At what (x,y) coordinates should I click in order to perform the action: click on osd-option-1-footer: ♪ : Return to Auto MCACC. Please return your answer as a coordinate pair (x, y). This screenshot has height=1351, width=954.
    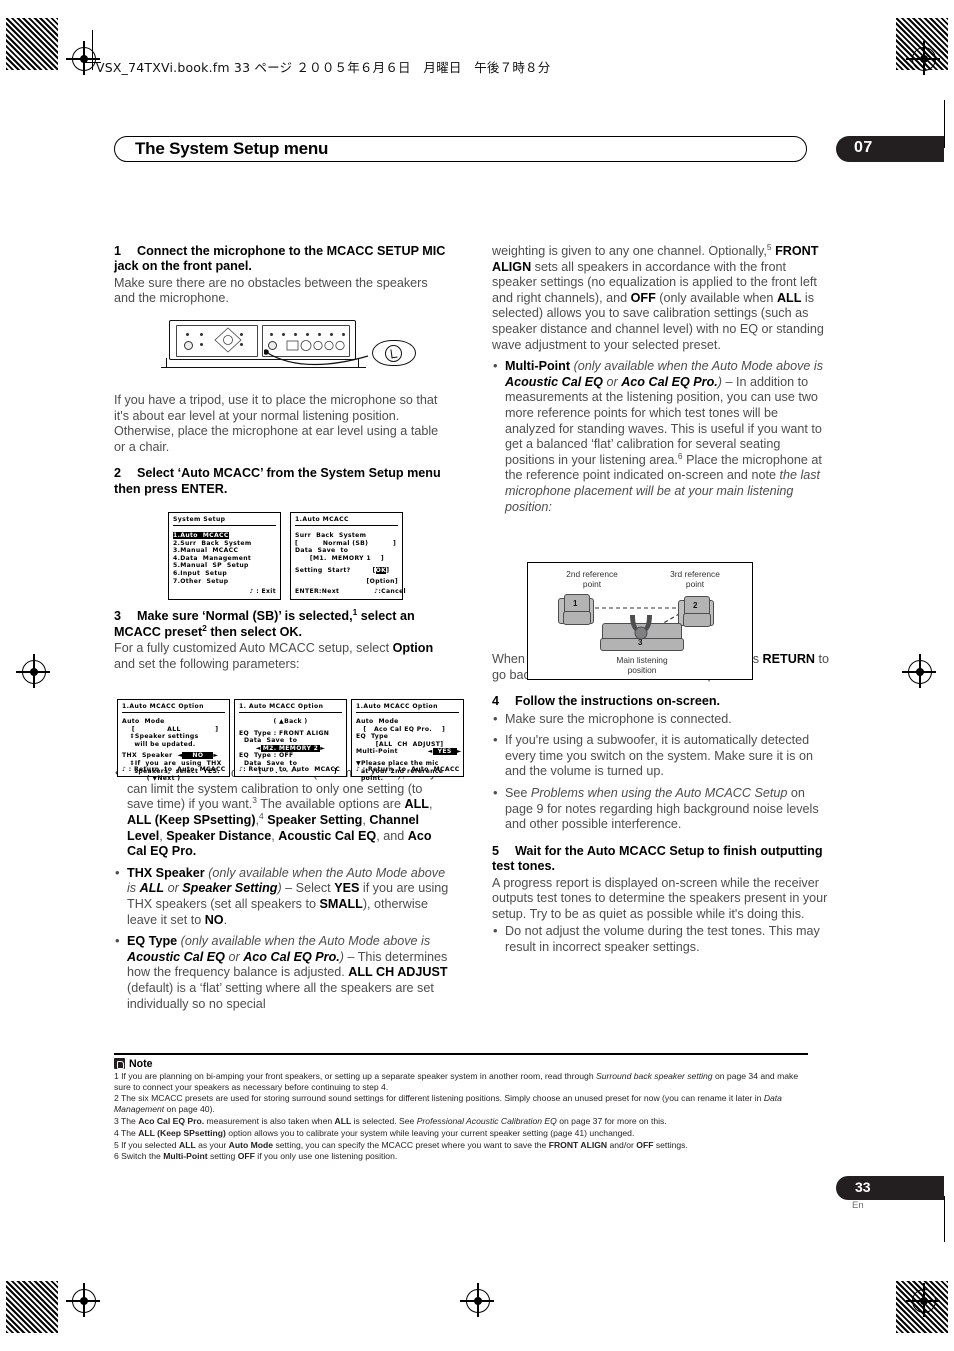
    Looking at the image, I should click on (174, 770).